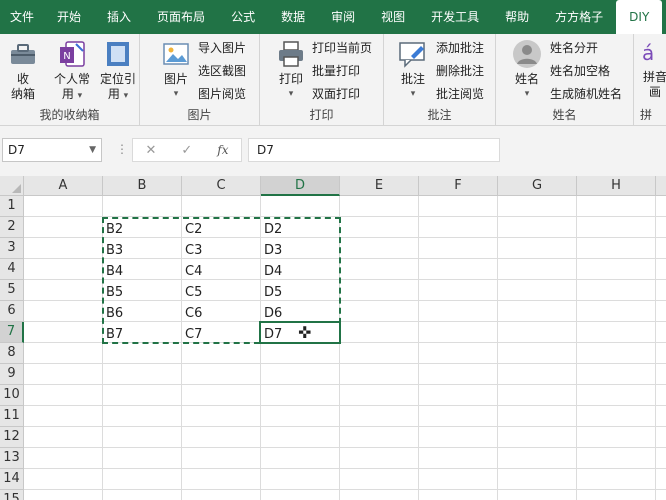  I want to click on row-header-14: 14, so click(12, 479).